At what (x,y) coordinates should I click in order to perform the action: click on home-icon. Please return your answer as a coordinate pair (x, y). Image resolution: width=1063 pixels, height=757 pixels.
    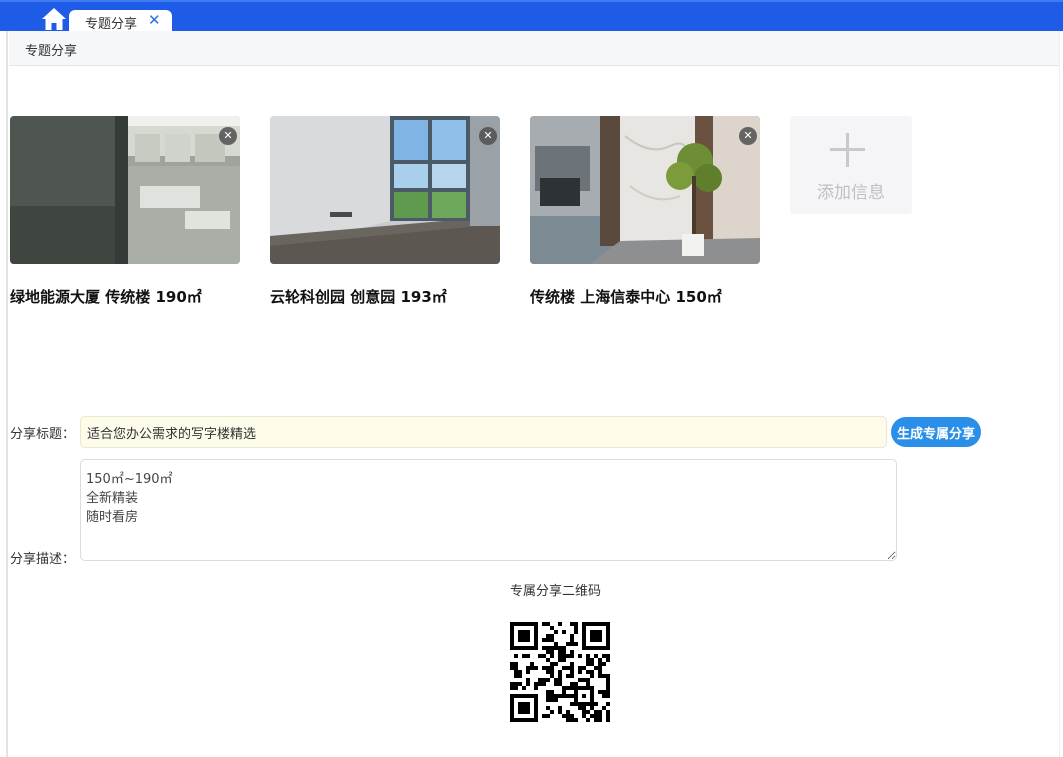
    Looking at the image, I should click on (54, 19).